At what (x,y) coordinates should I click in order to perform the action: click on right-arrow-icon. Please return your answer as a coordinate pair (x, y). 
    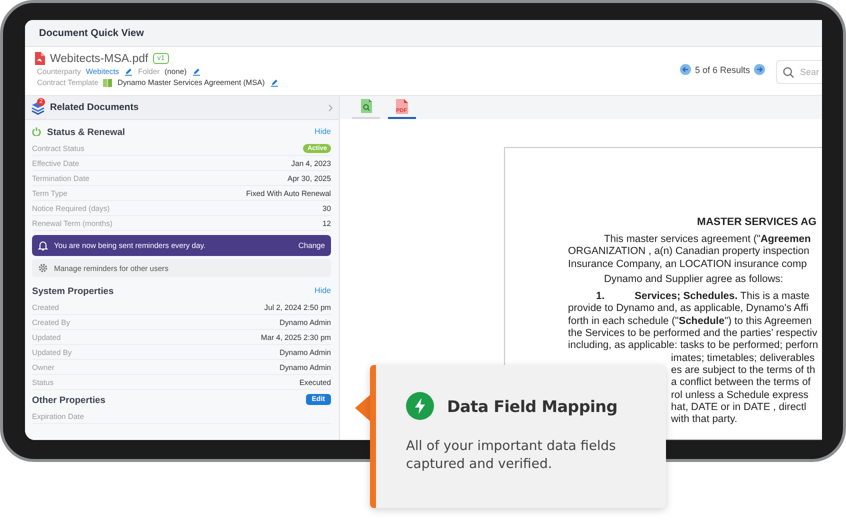
    Looking at the image, I should click on (759, 69).